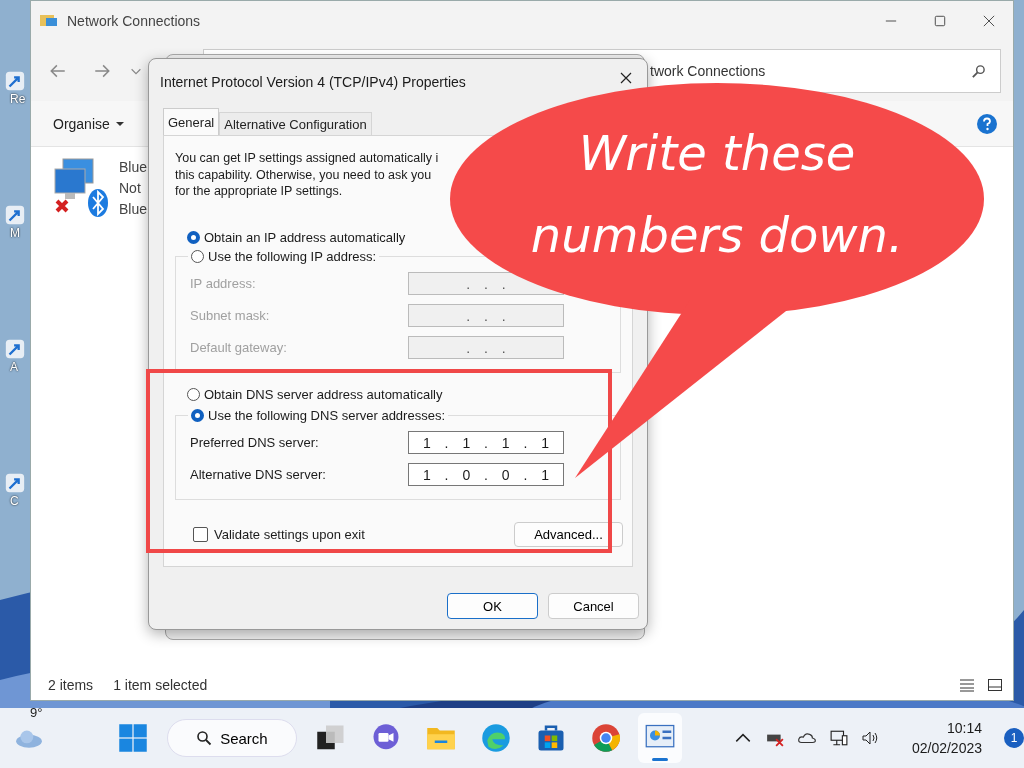 This screenshot has width=1024, height=768. I want to click on field-label: Alternative DNS server:, so click(258, 474).